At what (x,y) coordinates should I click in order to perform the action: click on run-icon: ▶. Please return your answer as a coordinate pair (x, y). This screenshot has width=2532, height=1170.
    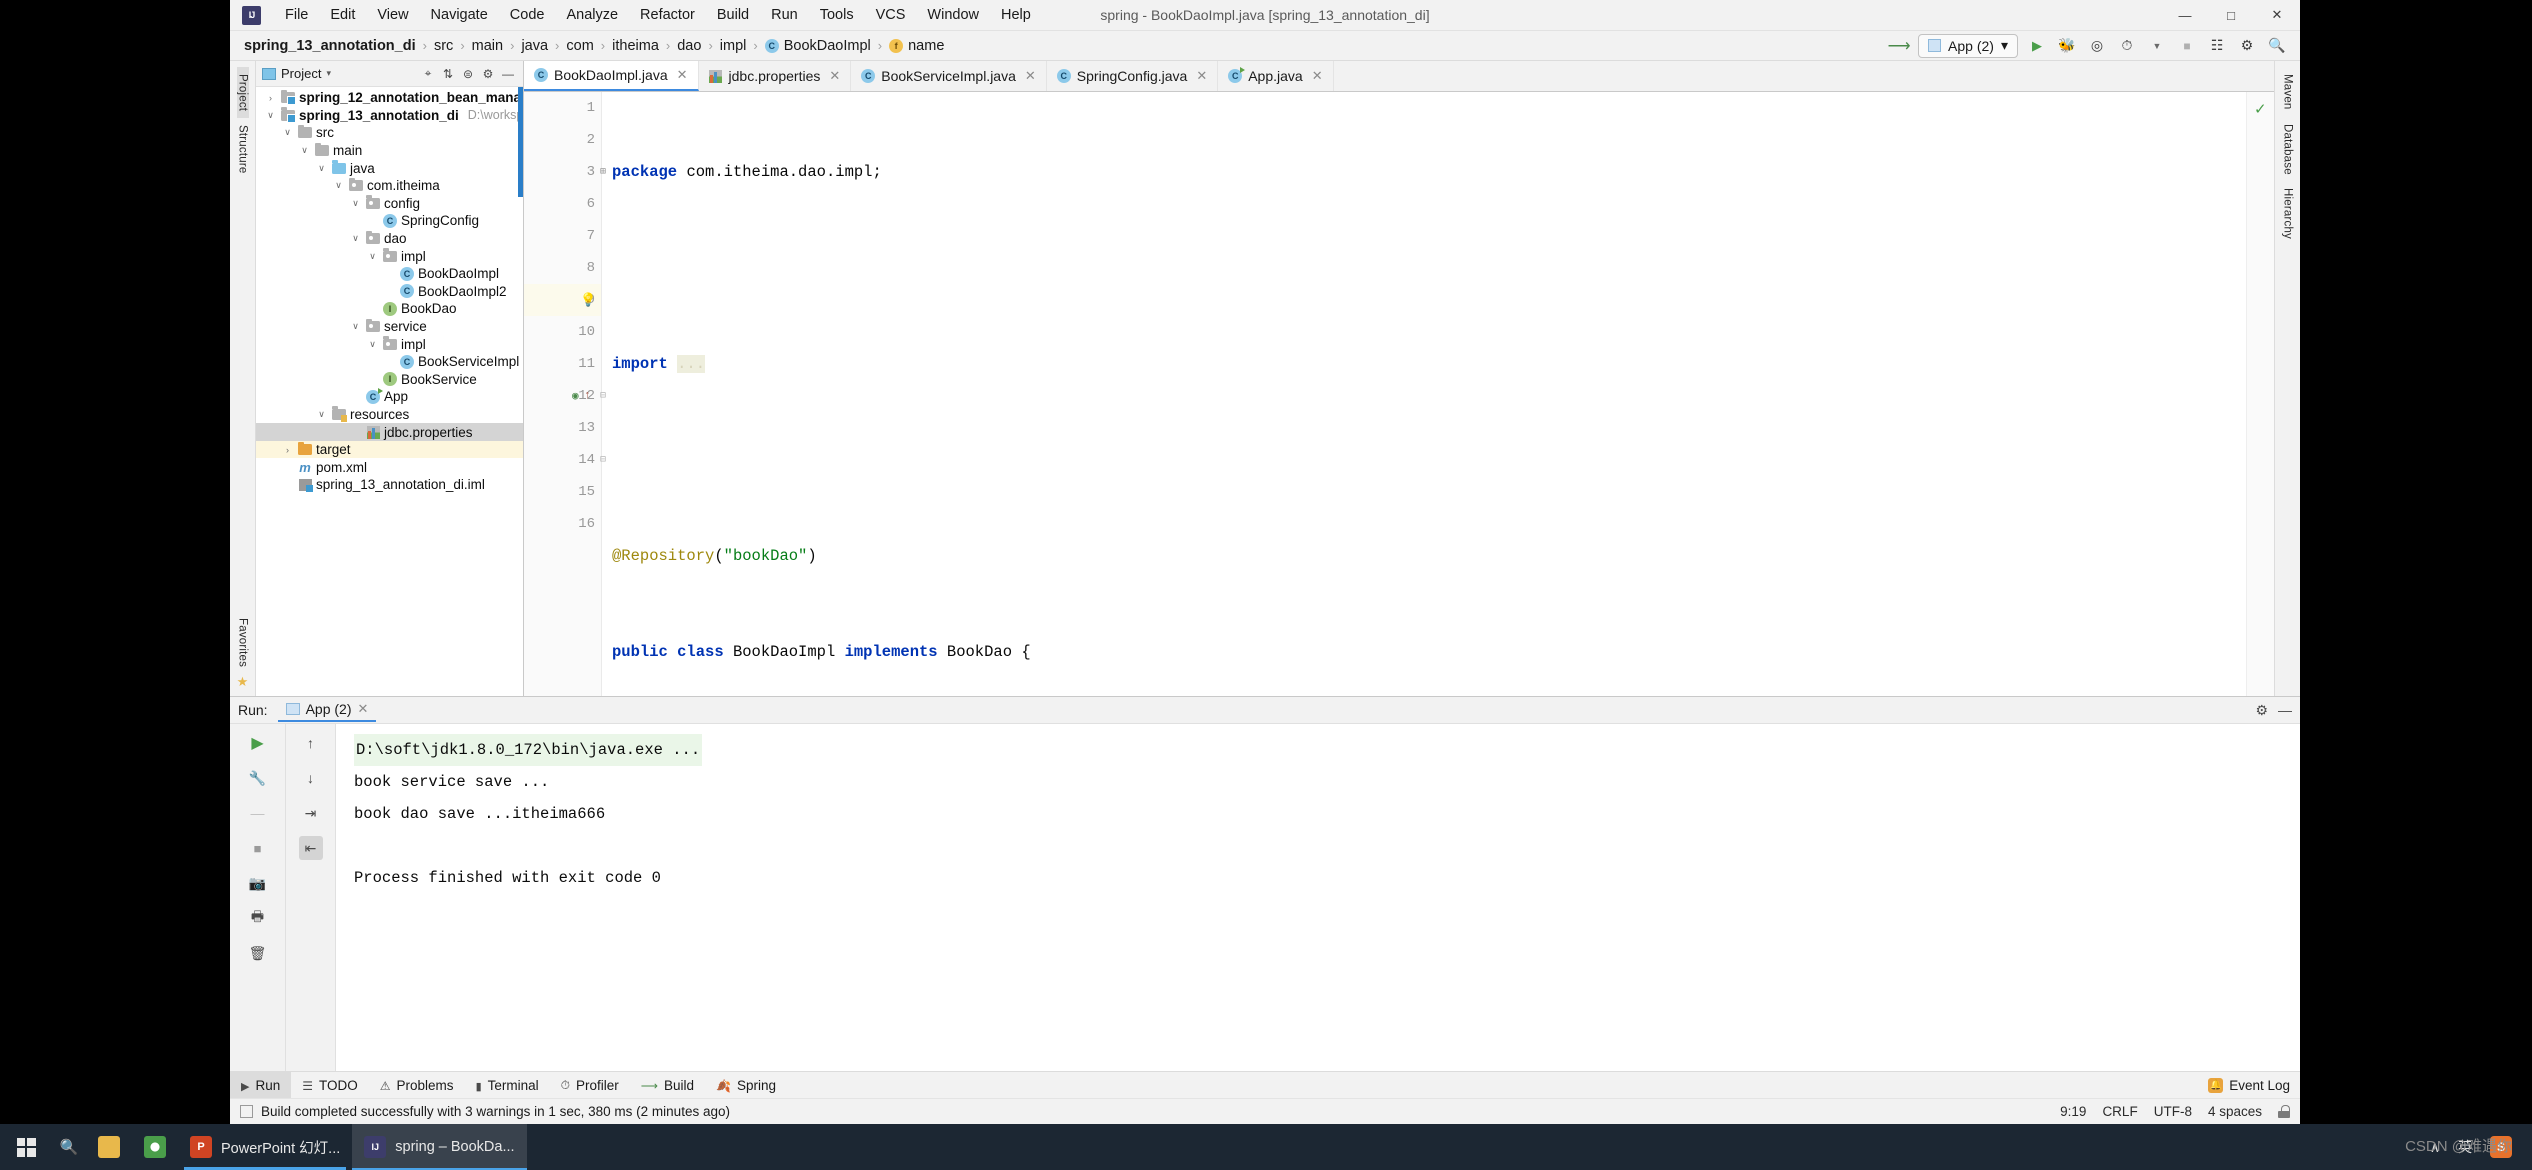
    Looking at the image, I should click on (2037, 46).